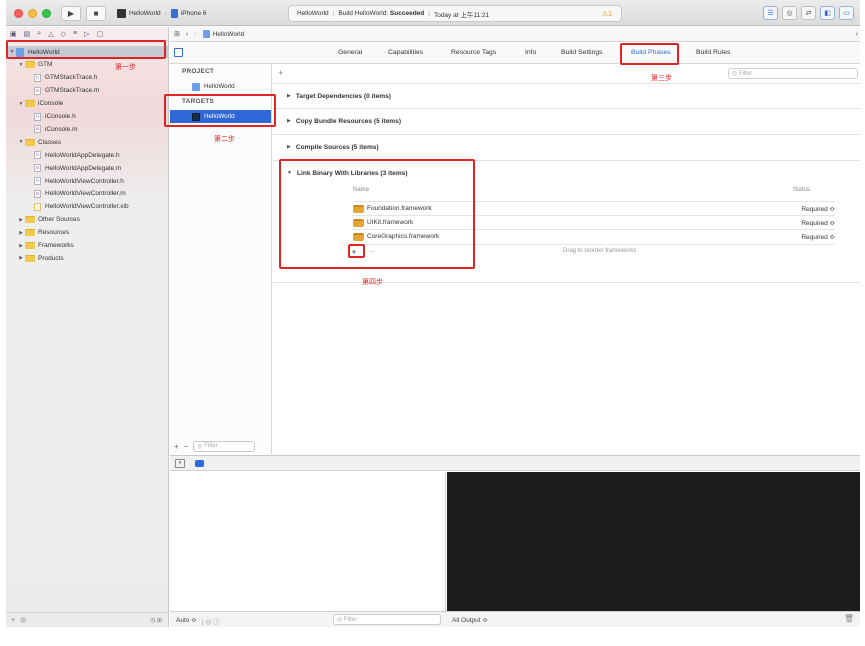  Describe the element at coordinates (63, 168) in the screenshot. I see `navigator-file: m HelloWorldAppDelegate.m` at that location.